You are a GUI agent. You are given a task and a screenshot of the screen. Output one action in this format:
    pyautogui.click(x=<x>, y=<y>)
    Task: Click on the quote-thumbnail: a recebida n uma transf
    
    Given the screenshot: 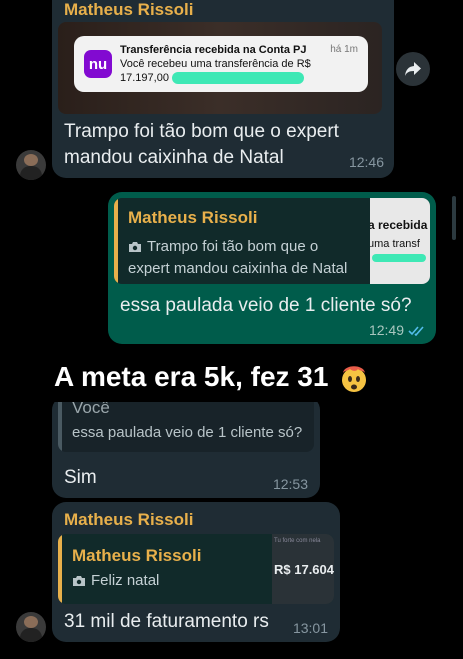 What is the action you would take?
    pyautogui.click(x=400, y=241)
    